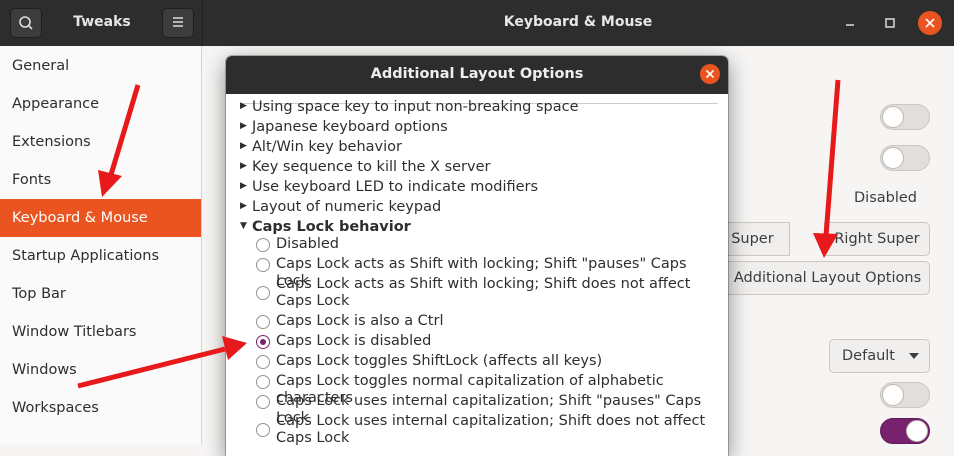 The height and width of the screenshot is (456, 954). Describe the element at coordinates (885, 198) in the screenshot. I see `disabled-value: Disabled` at that location.